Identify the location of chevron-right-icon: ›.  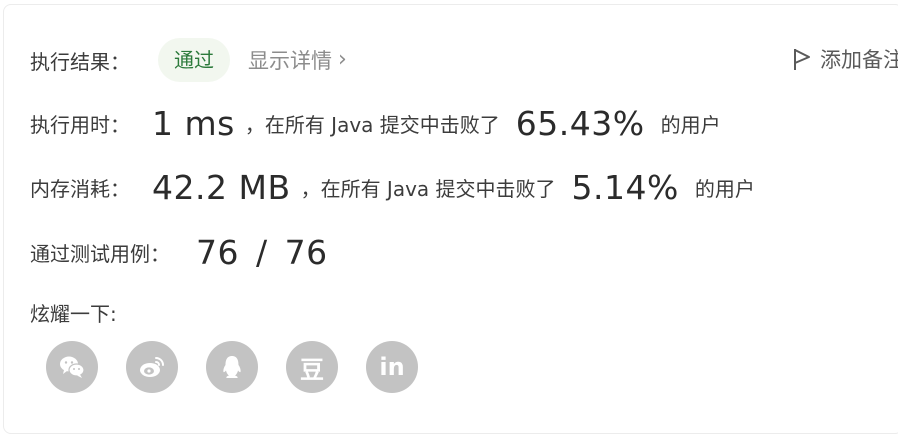
(342, 59).